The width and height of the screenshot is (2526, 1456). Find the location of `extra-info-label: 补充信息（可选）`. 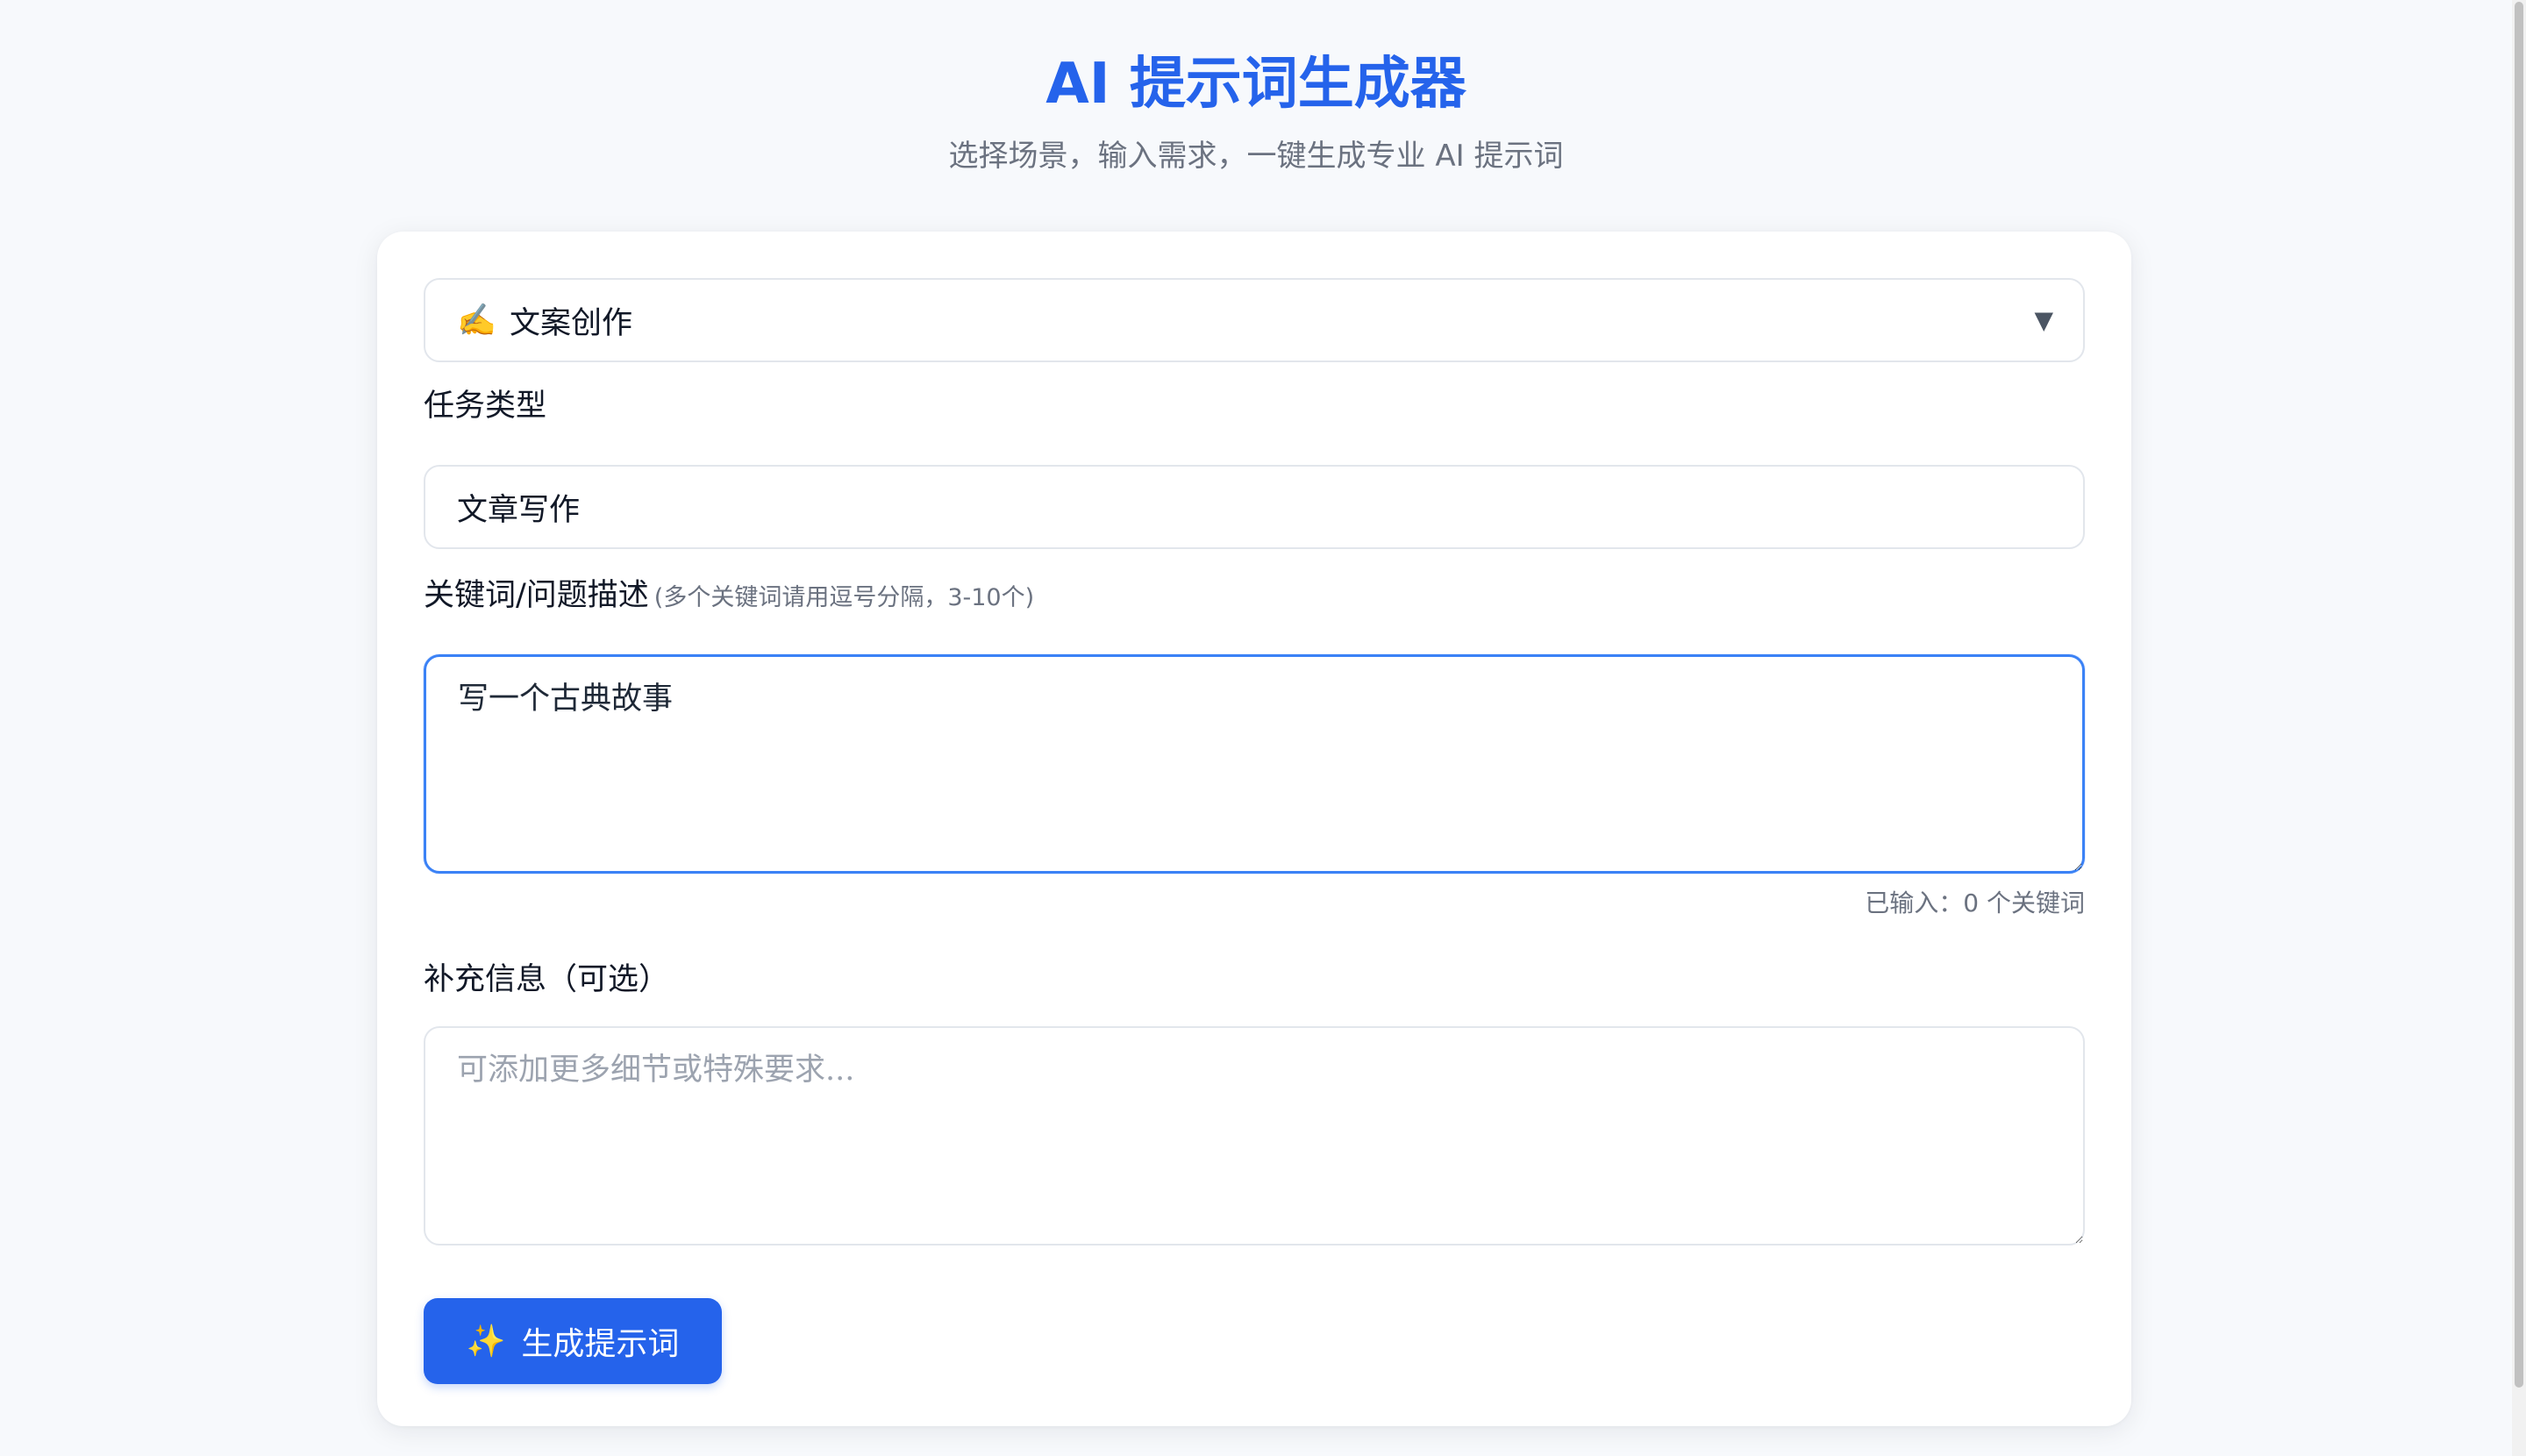

extra-info-label: 补充信息（可选） is located at coordinates (547, 979).